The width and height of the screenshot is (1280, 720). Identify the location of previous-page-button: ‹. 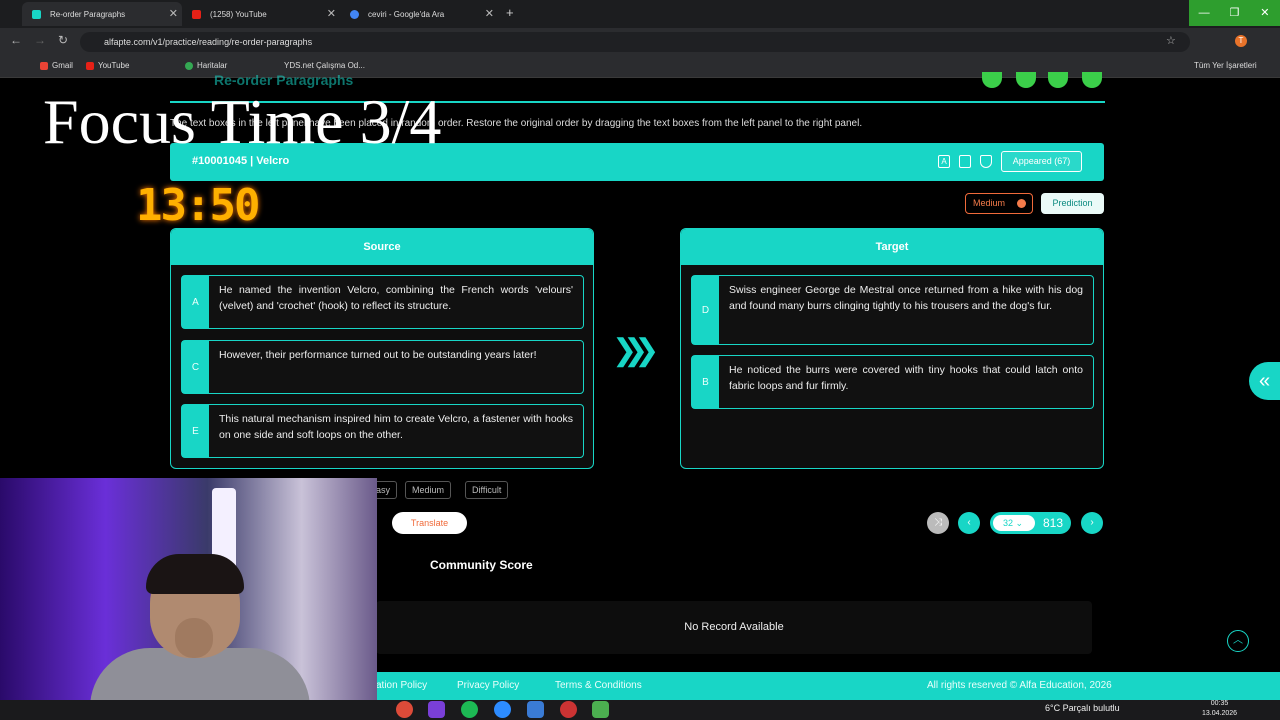
(969, 523).